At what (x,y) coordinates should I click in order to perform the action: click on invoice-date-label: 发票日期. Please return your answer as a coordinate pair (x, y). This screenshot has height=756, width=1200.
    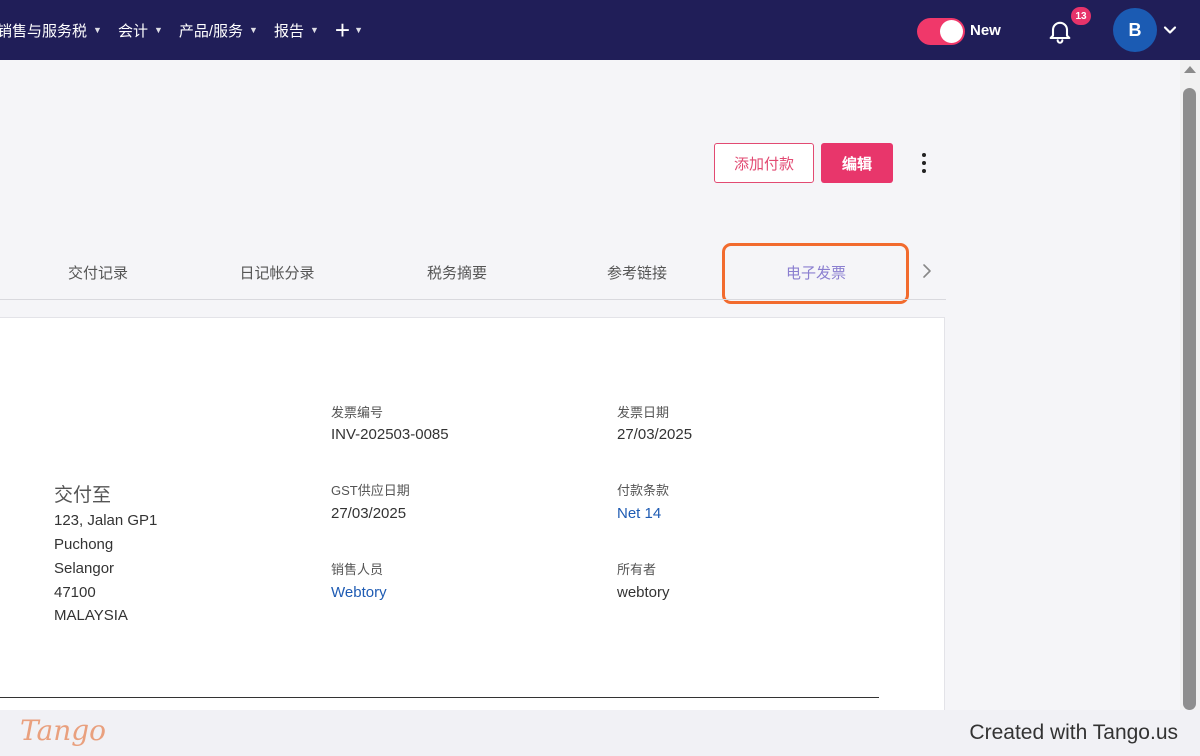
    Looking at the image, I should click on (643, 412).